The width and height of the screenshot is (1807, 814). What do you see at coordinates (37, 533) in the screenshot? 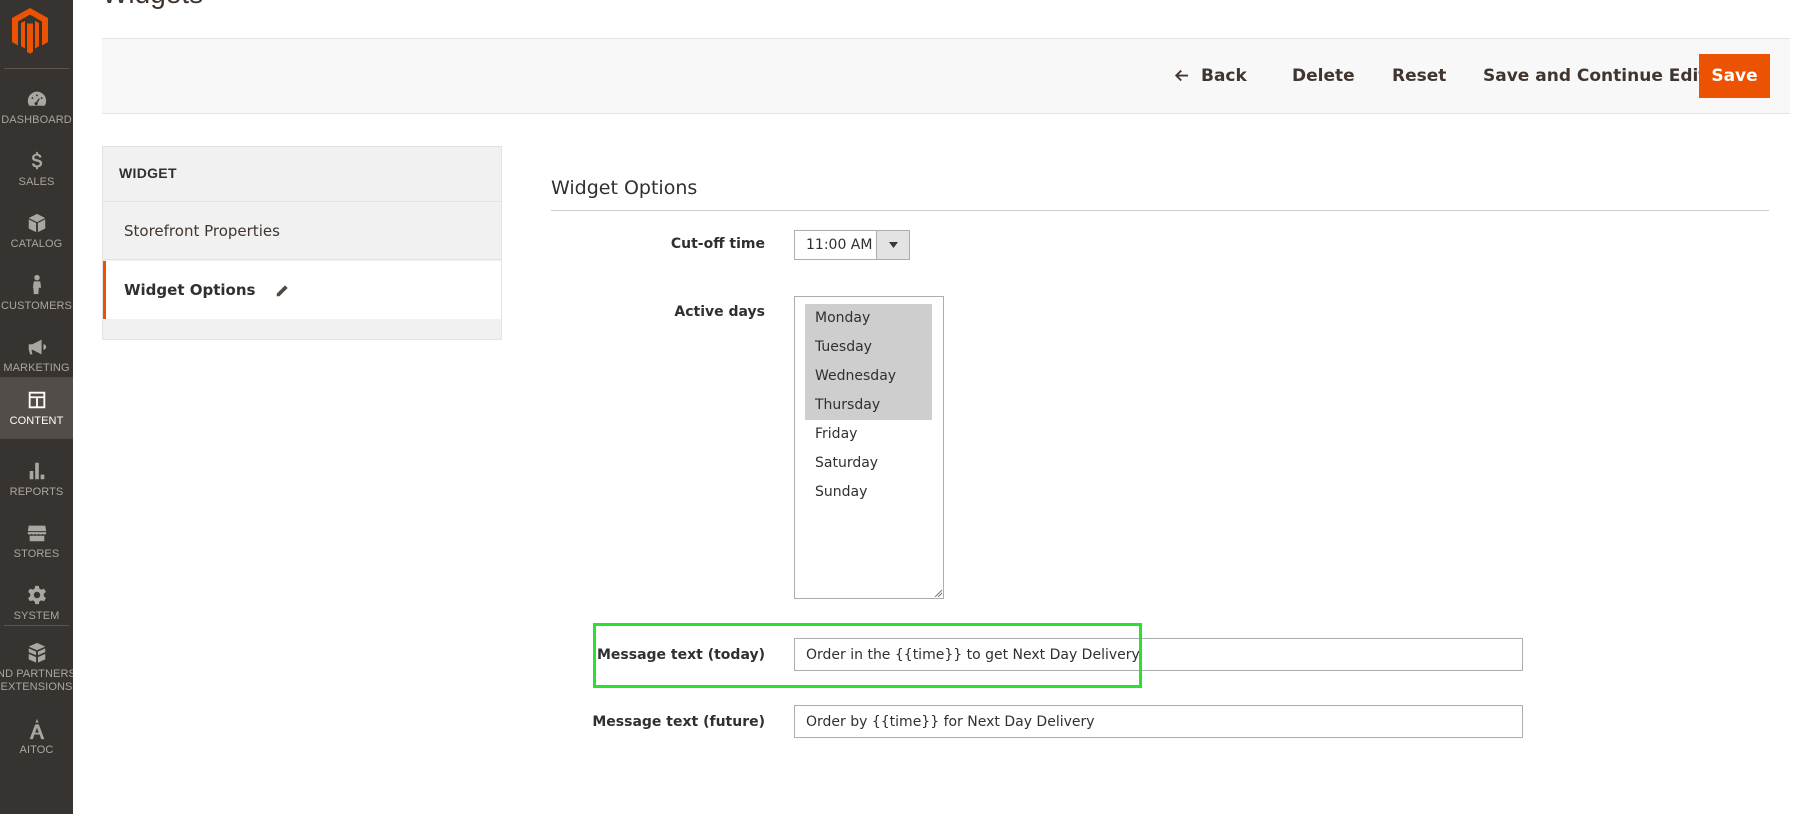
I see `storefront-icon` at bounding box center [37, 533].